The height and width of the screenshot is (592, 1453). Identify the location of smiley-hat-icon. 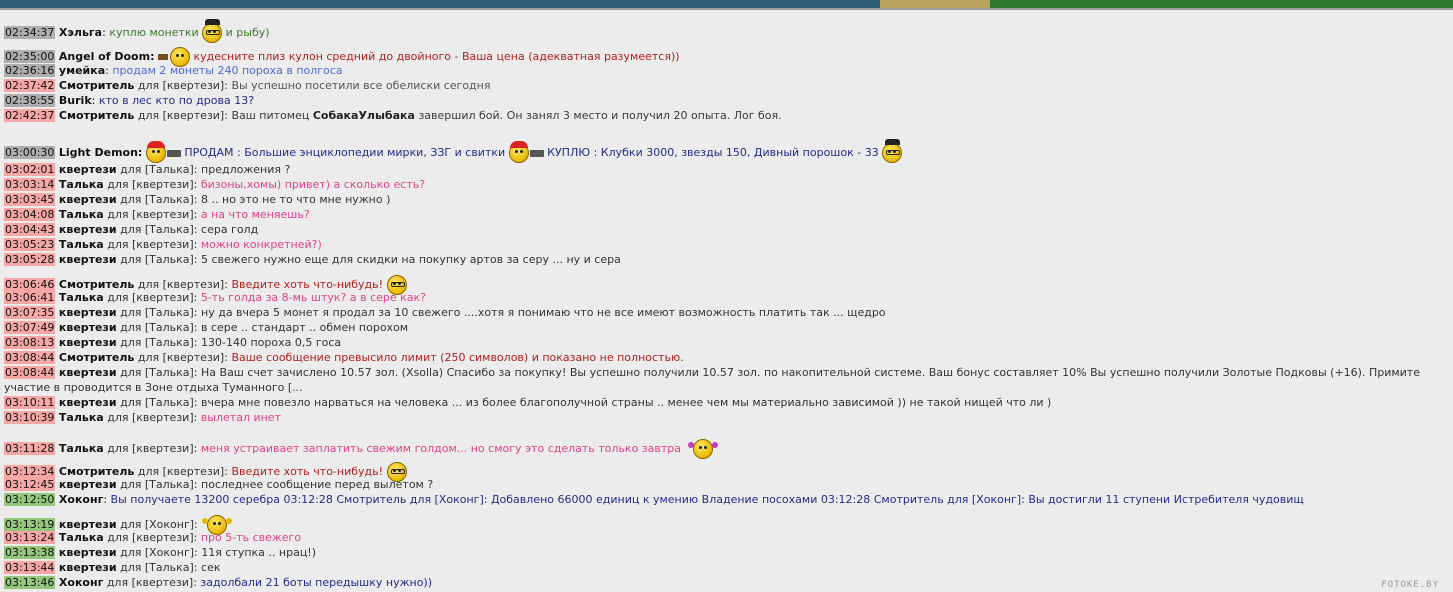
(212, 31).